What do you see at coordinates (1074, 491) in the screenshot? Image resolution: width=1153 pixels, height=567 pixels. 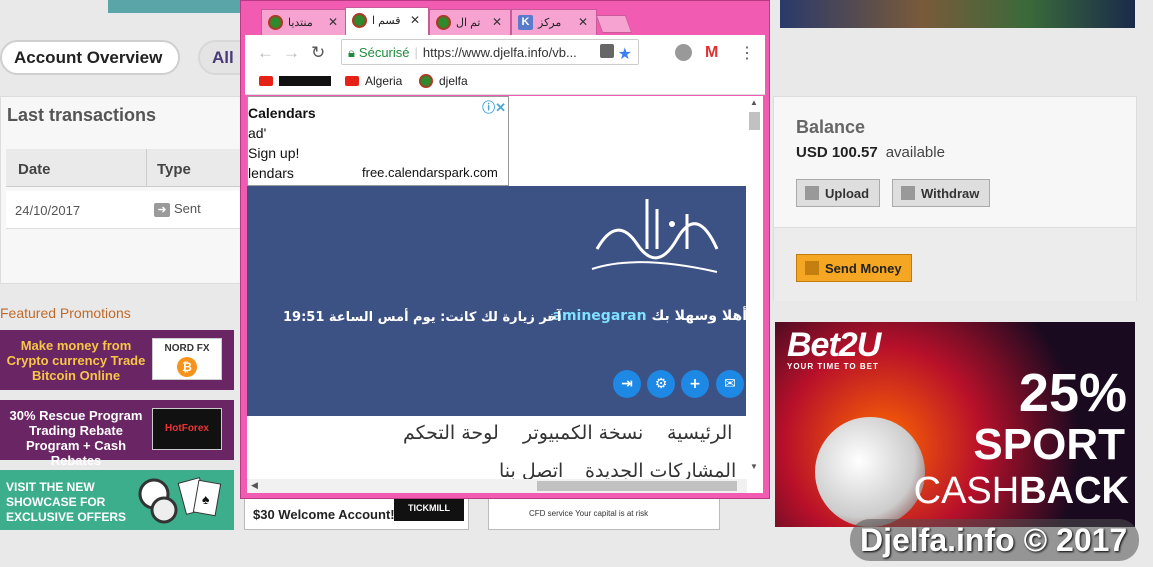 I see `back-word: BACK` at bounding box center [1074, 491].